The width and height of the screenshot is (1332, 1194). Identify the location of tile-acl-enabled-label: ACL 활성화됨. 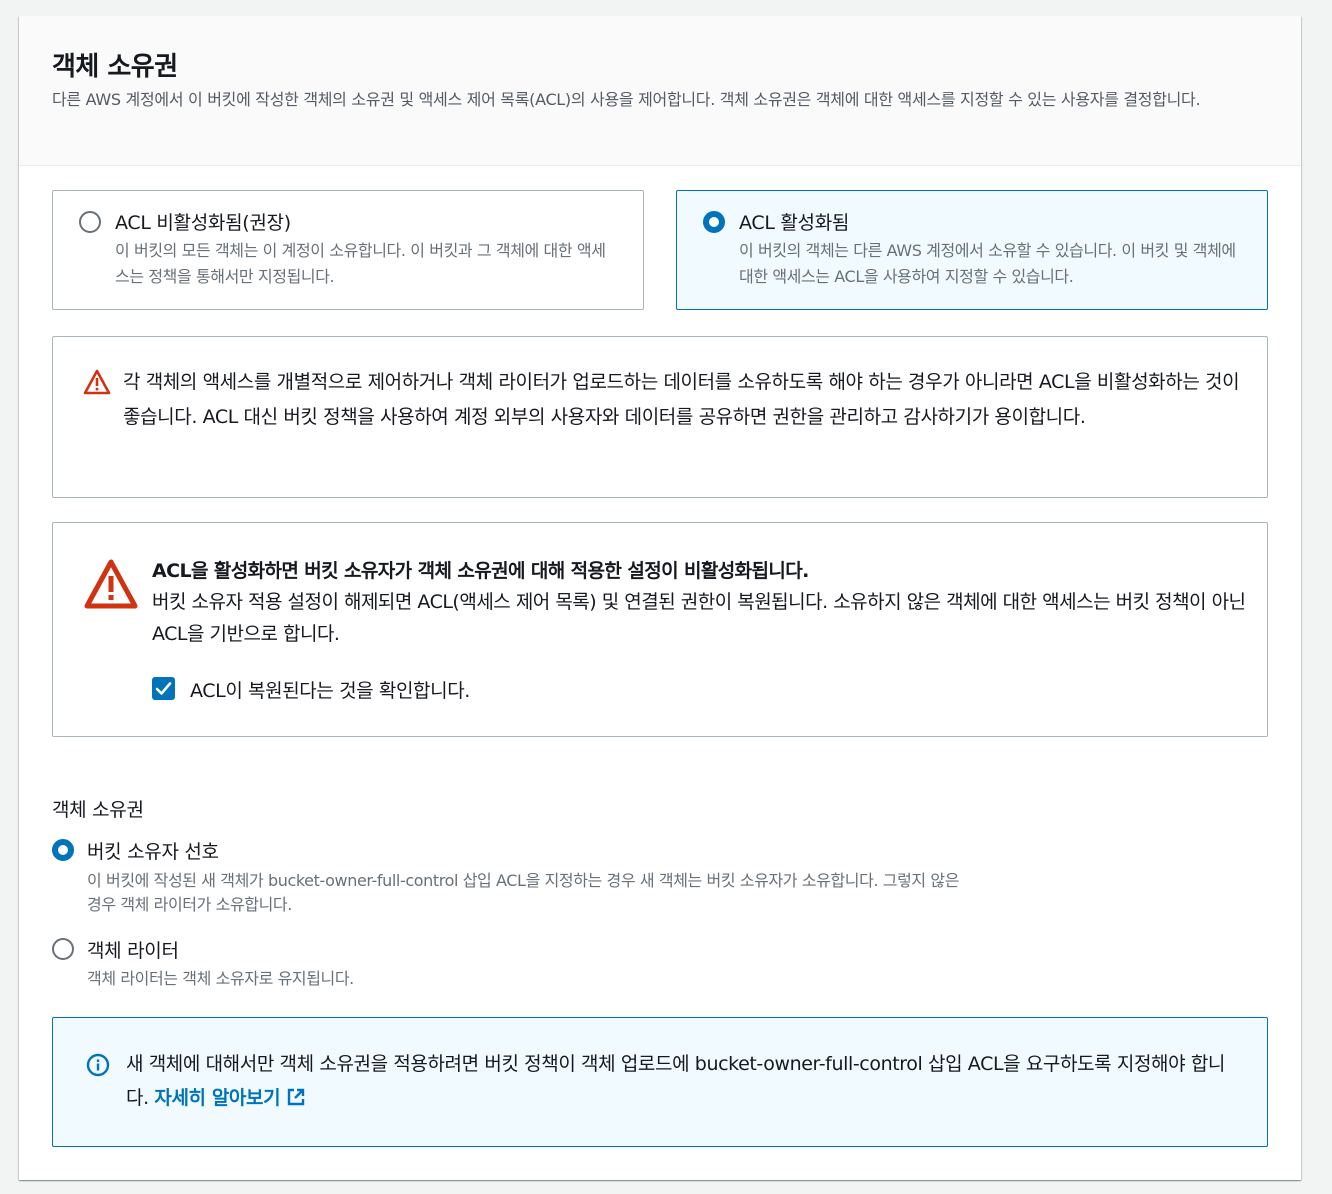
(794, 223).